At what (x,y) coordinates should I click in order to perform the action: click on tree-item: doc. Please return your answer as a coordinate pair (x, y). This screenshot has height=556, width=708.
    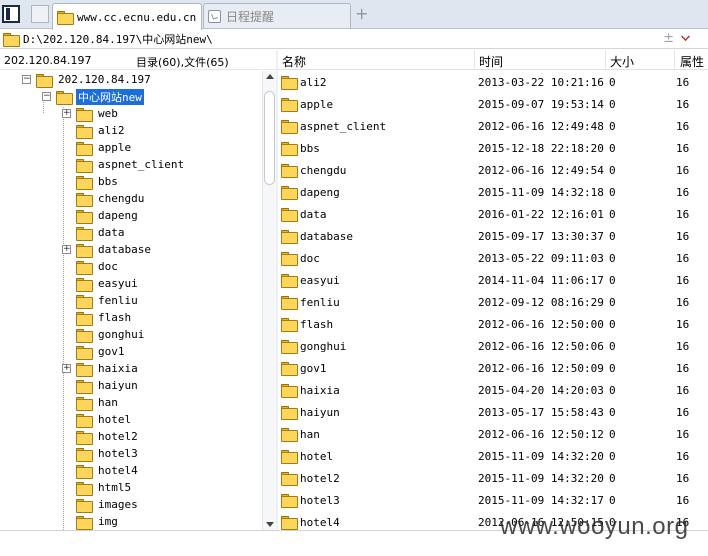
    Looking at the image, I should click on (98, 266).